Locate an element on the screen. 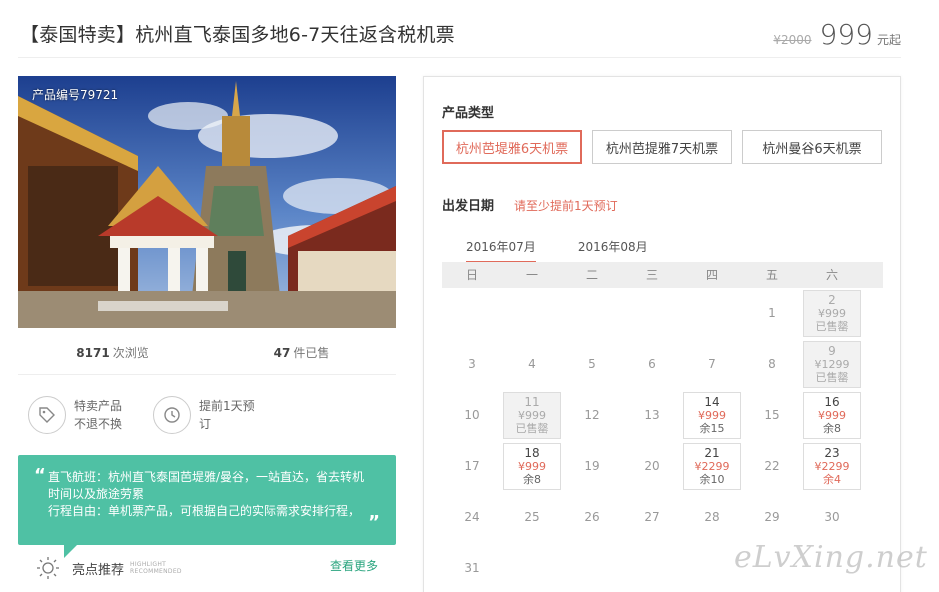 This screenshot has width=939, height=592. type-option-bangkok-6: 杭州曼谷6天机票 is located at coordinates (812, 147).